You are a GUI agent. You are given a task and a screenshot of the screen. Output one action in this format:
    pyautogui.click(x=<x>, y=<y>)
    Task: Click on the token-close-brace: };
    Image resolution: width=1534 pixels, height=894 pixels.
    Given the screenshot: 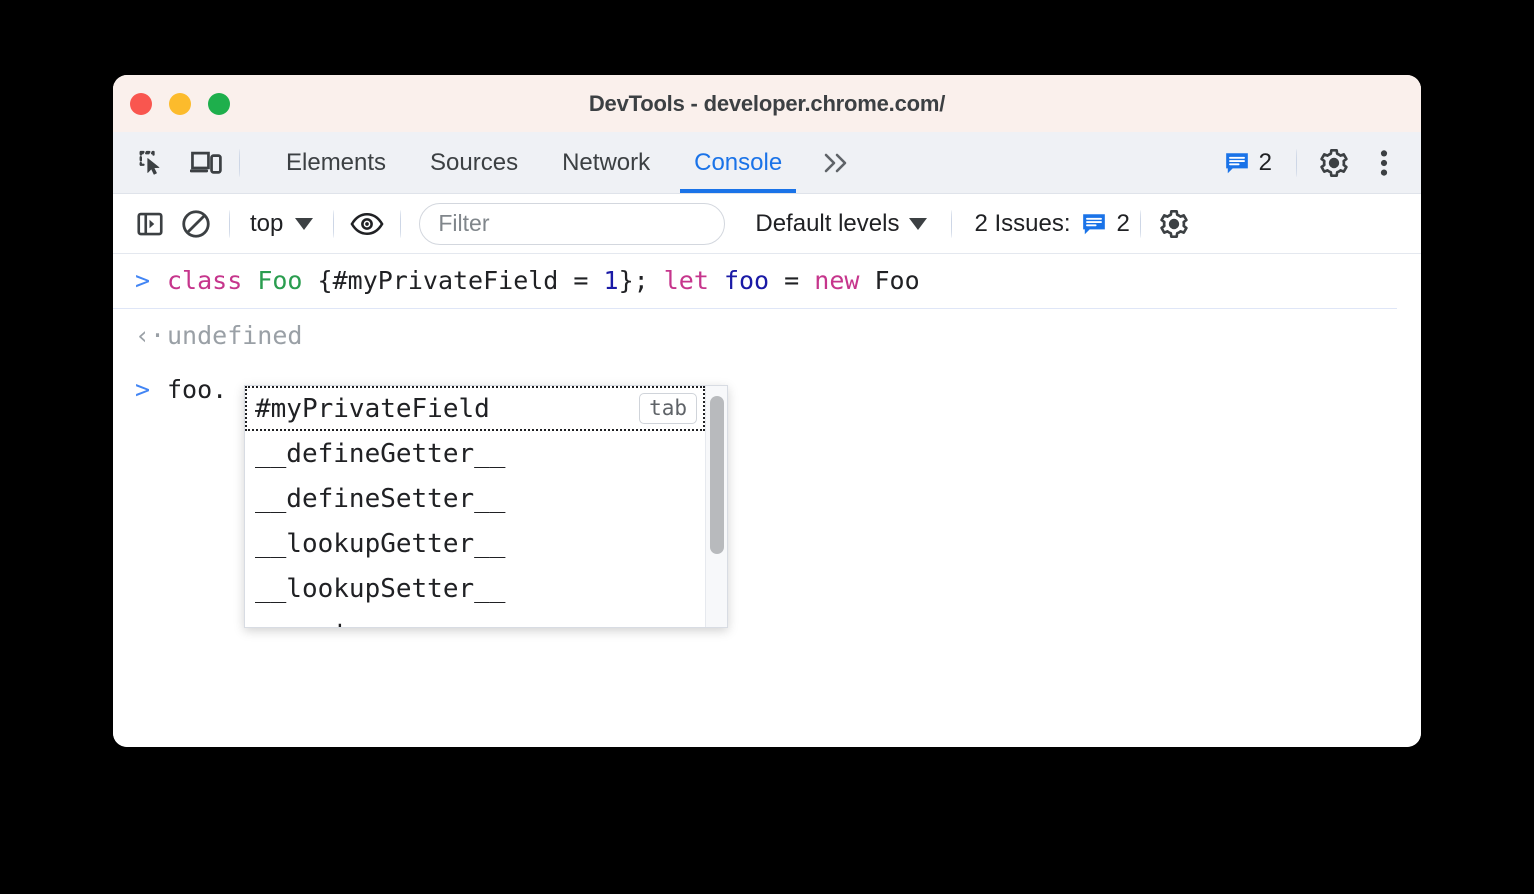 What is the action you would take?
    pyautogui.click(x=641, y=280)
    